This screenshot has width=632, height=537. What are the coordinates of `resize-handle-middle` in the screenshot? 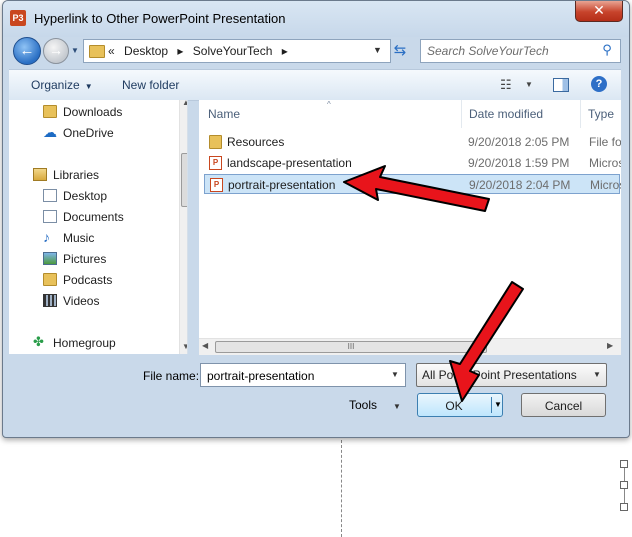 It's located at (624, 485).